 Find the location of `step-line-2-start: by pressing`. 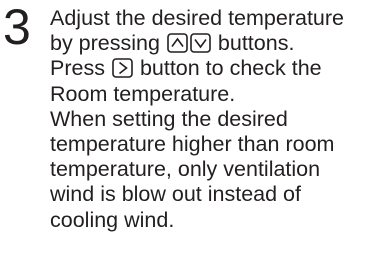

step-line-2-start: by pressing is located at coordinates (105, 43).